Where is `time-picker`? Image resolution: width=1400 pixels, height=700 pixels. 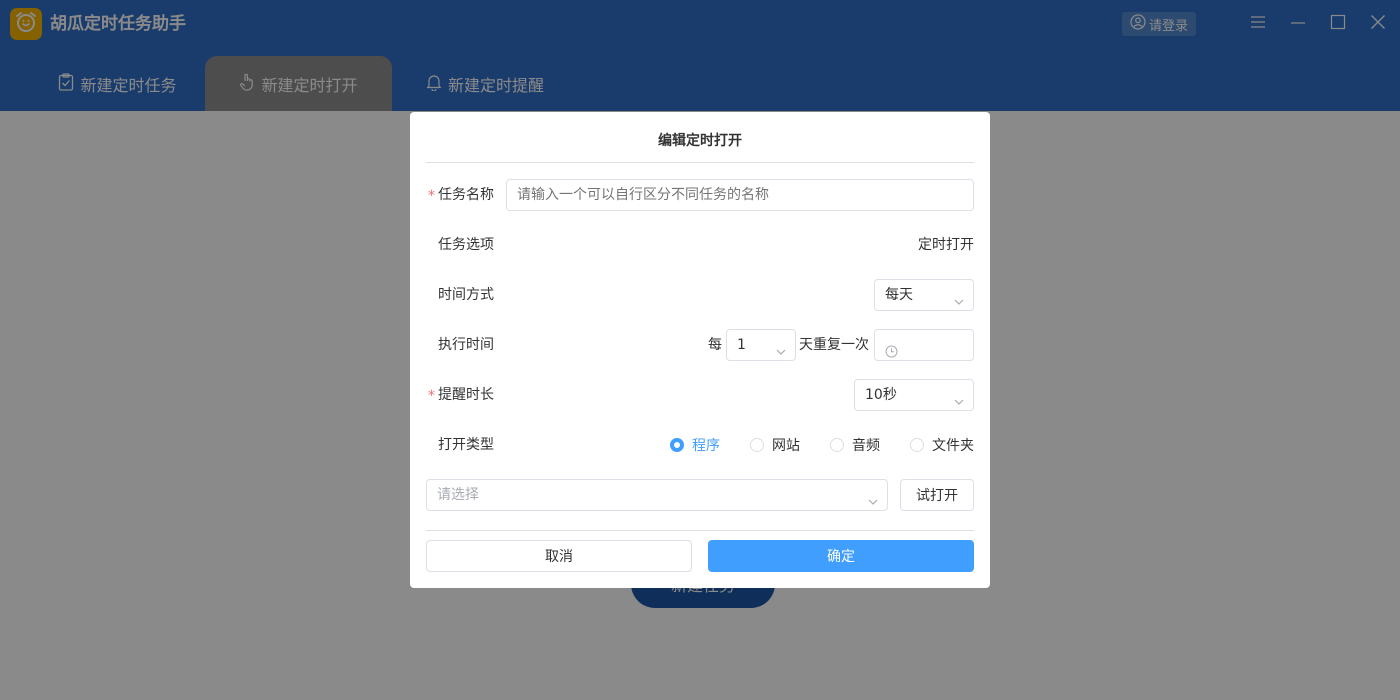
time-picker is located at coordinates (924, 345).